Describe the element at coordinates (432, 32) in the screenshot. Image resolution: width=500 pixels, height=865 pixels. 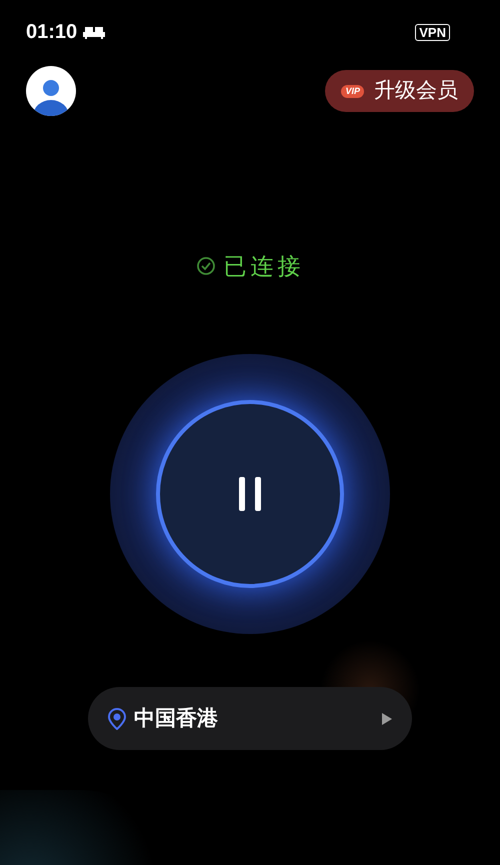
I see `vpn-badge: VPN` at that location.